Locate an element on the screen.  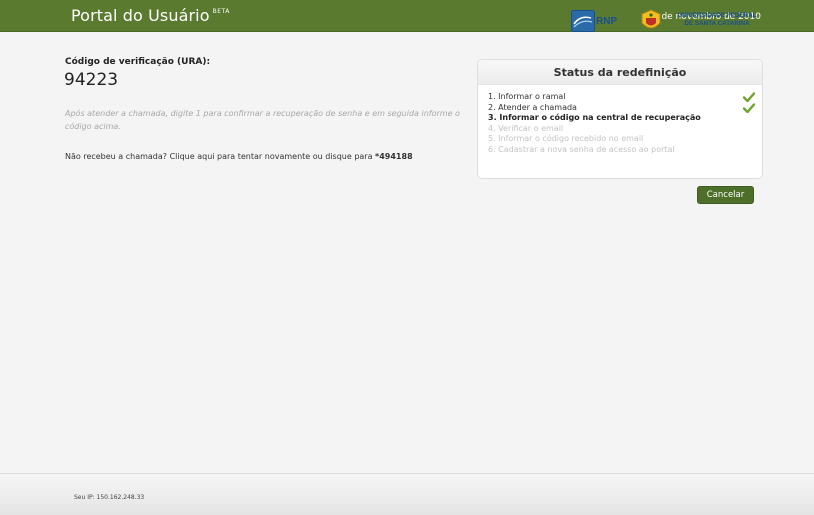
footer: Seu IP: 150.162.248.33 is located at coordinates (407, 494).